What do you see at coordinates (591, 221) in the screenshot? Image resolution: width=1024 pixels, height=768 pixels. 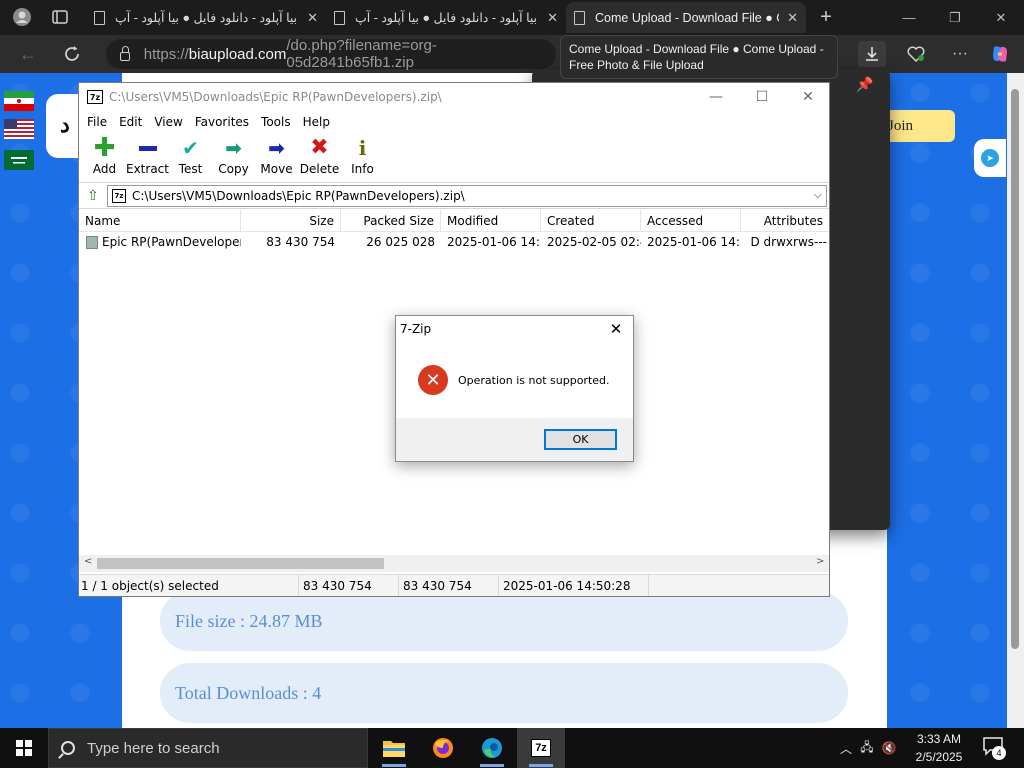 I see `column-header-created: Created` at bounding box center [591, 221].